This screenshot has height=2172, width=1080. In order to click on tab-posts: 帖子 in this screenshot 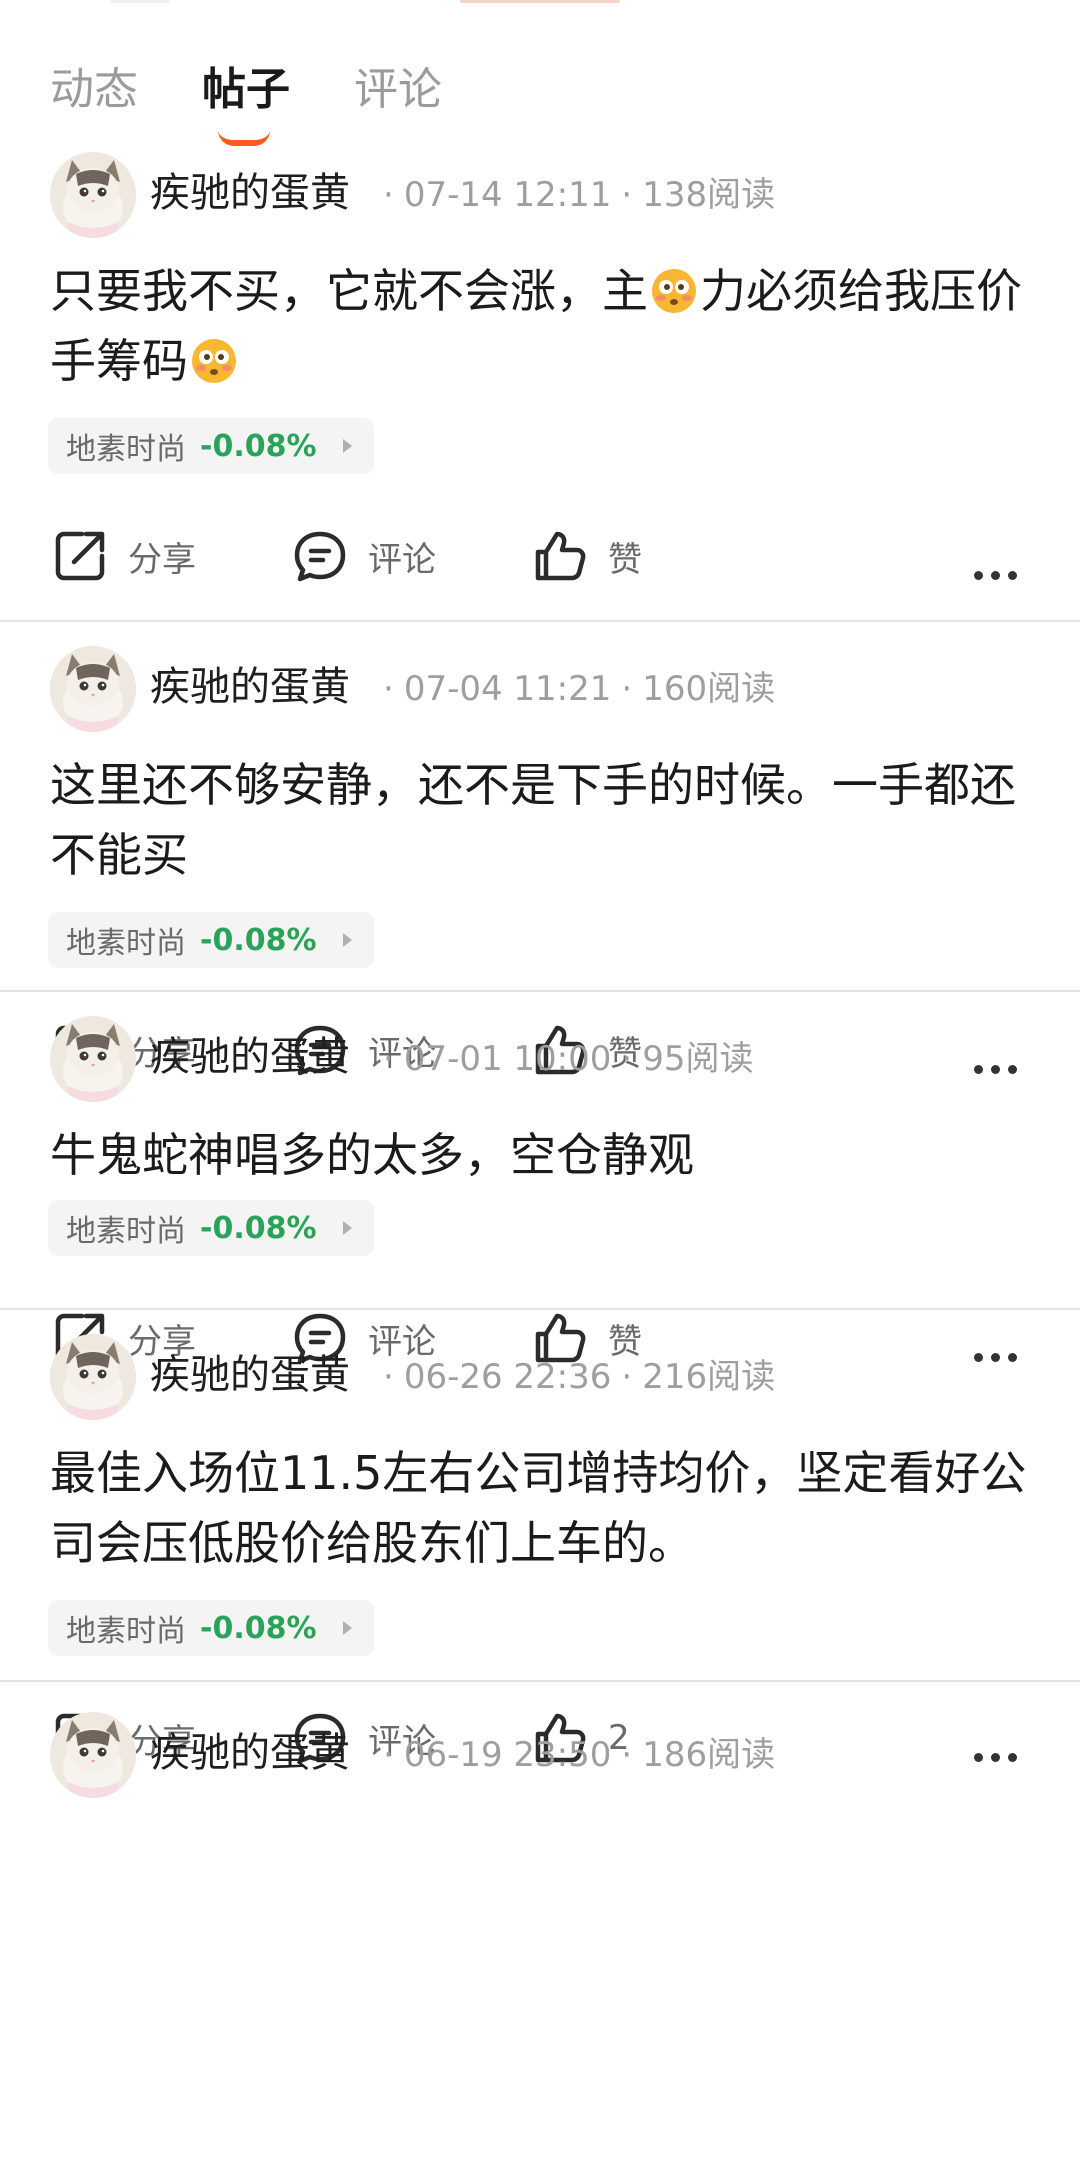, I will do `click(246, 110)`.